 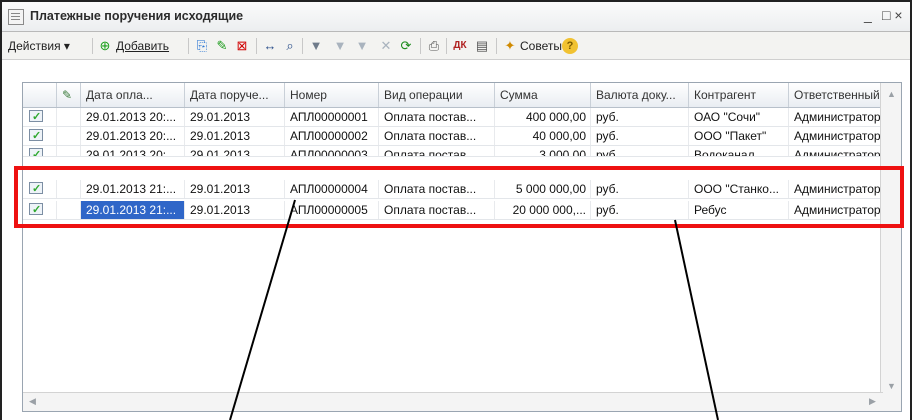 What do you see at coordinates (69, 95) in the screenshot?
I see `column-header-attachment-icon: ✎` at bounding box center [69, 95].